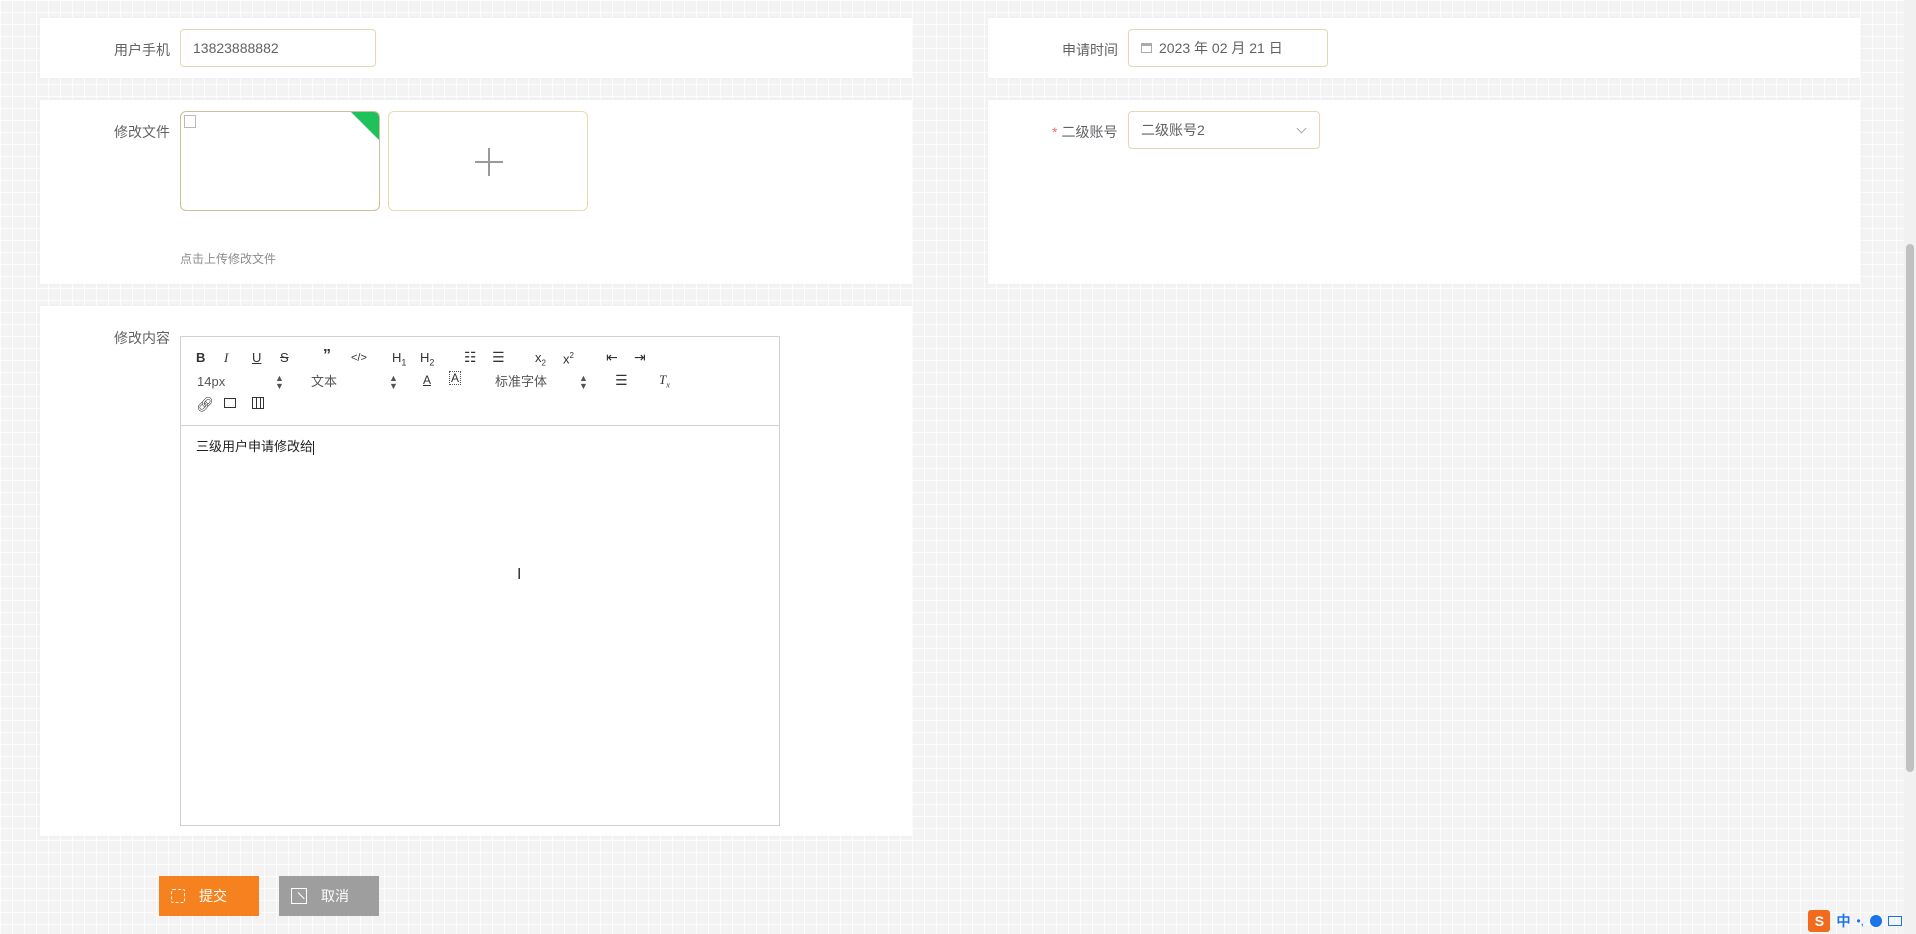 Image resolution: width=1916 pixels, height=934 pixels. I want to click on emoji-icon, so click(1876, 921).